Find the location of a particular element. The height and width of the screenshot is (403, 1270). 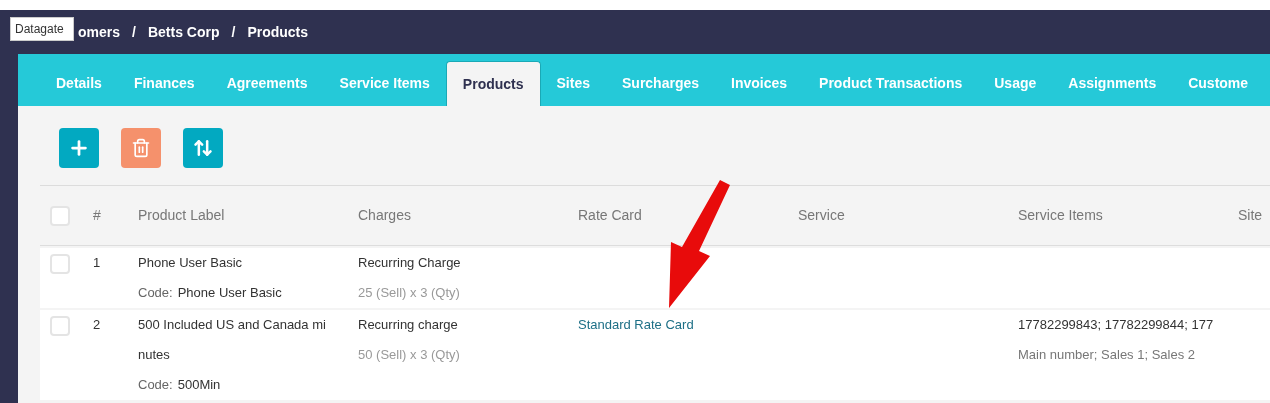

column-header: Charges is located at coordinates (384, 215).